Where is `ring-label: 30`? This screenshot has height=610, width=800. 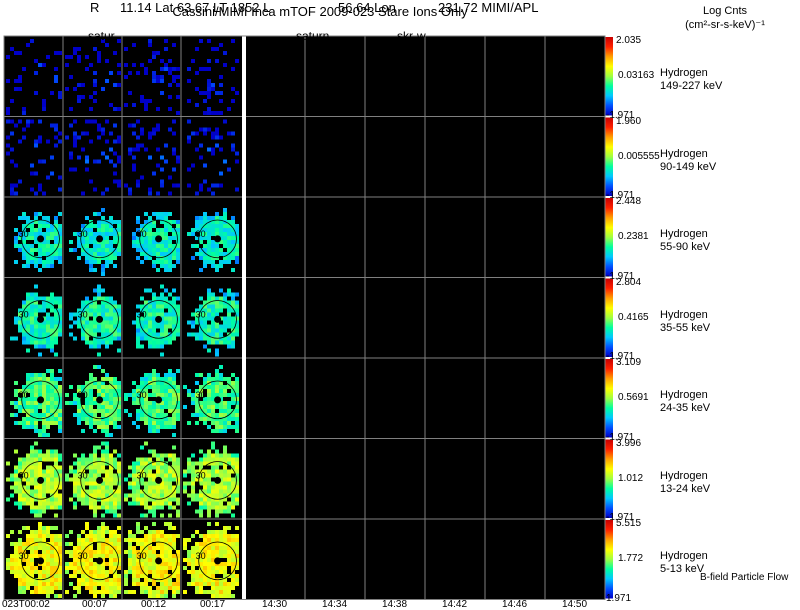 ring-label: 30 is located at coordinates (24, 556).